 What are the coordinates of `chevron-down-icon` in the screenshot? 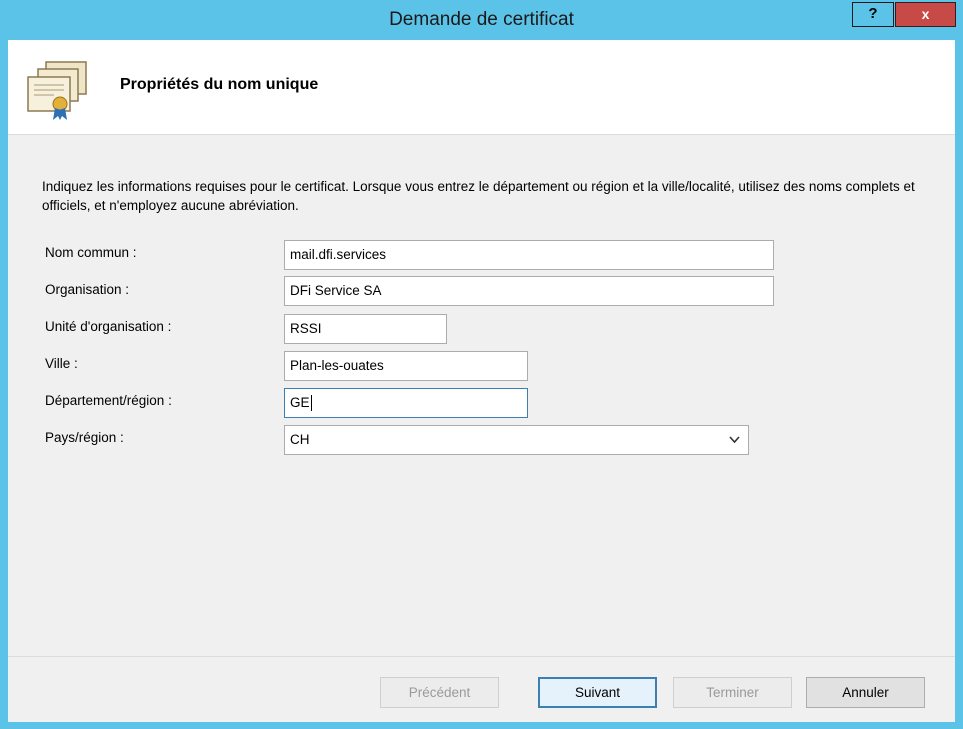 It's located at (734, 445).